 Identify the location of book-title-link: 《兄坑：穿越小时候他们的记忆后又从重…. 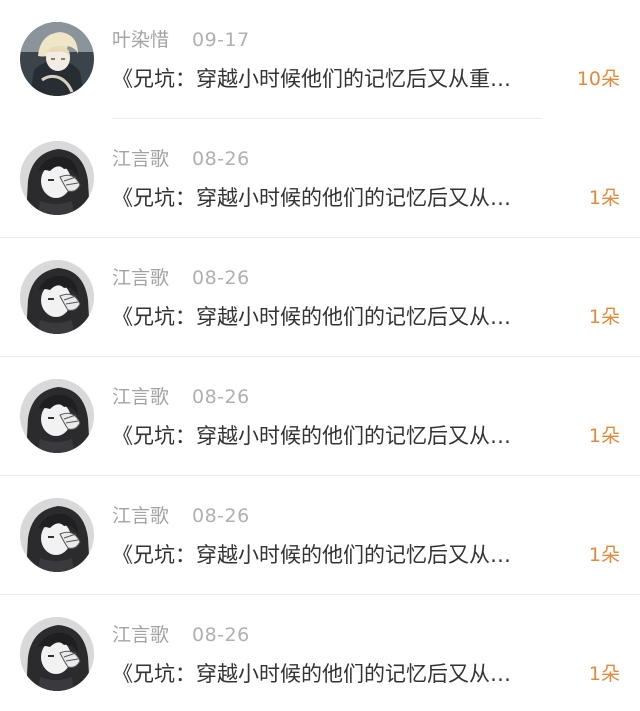
(338, 79).